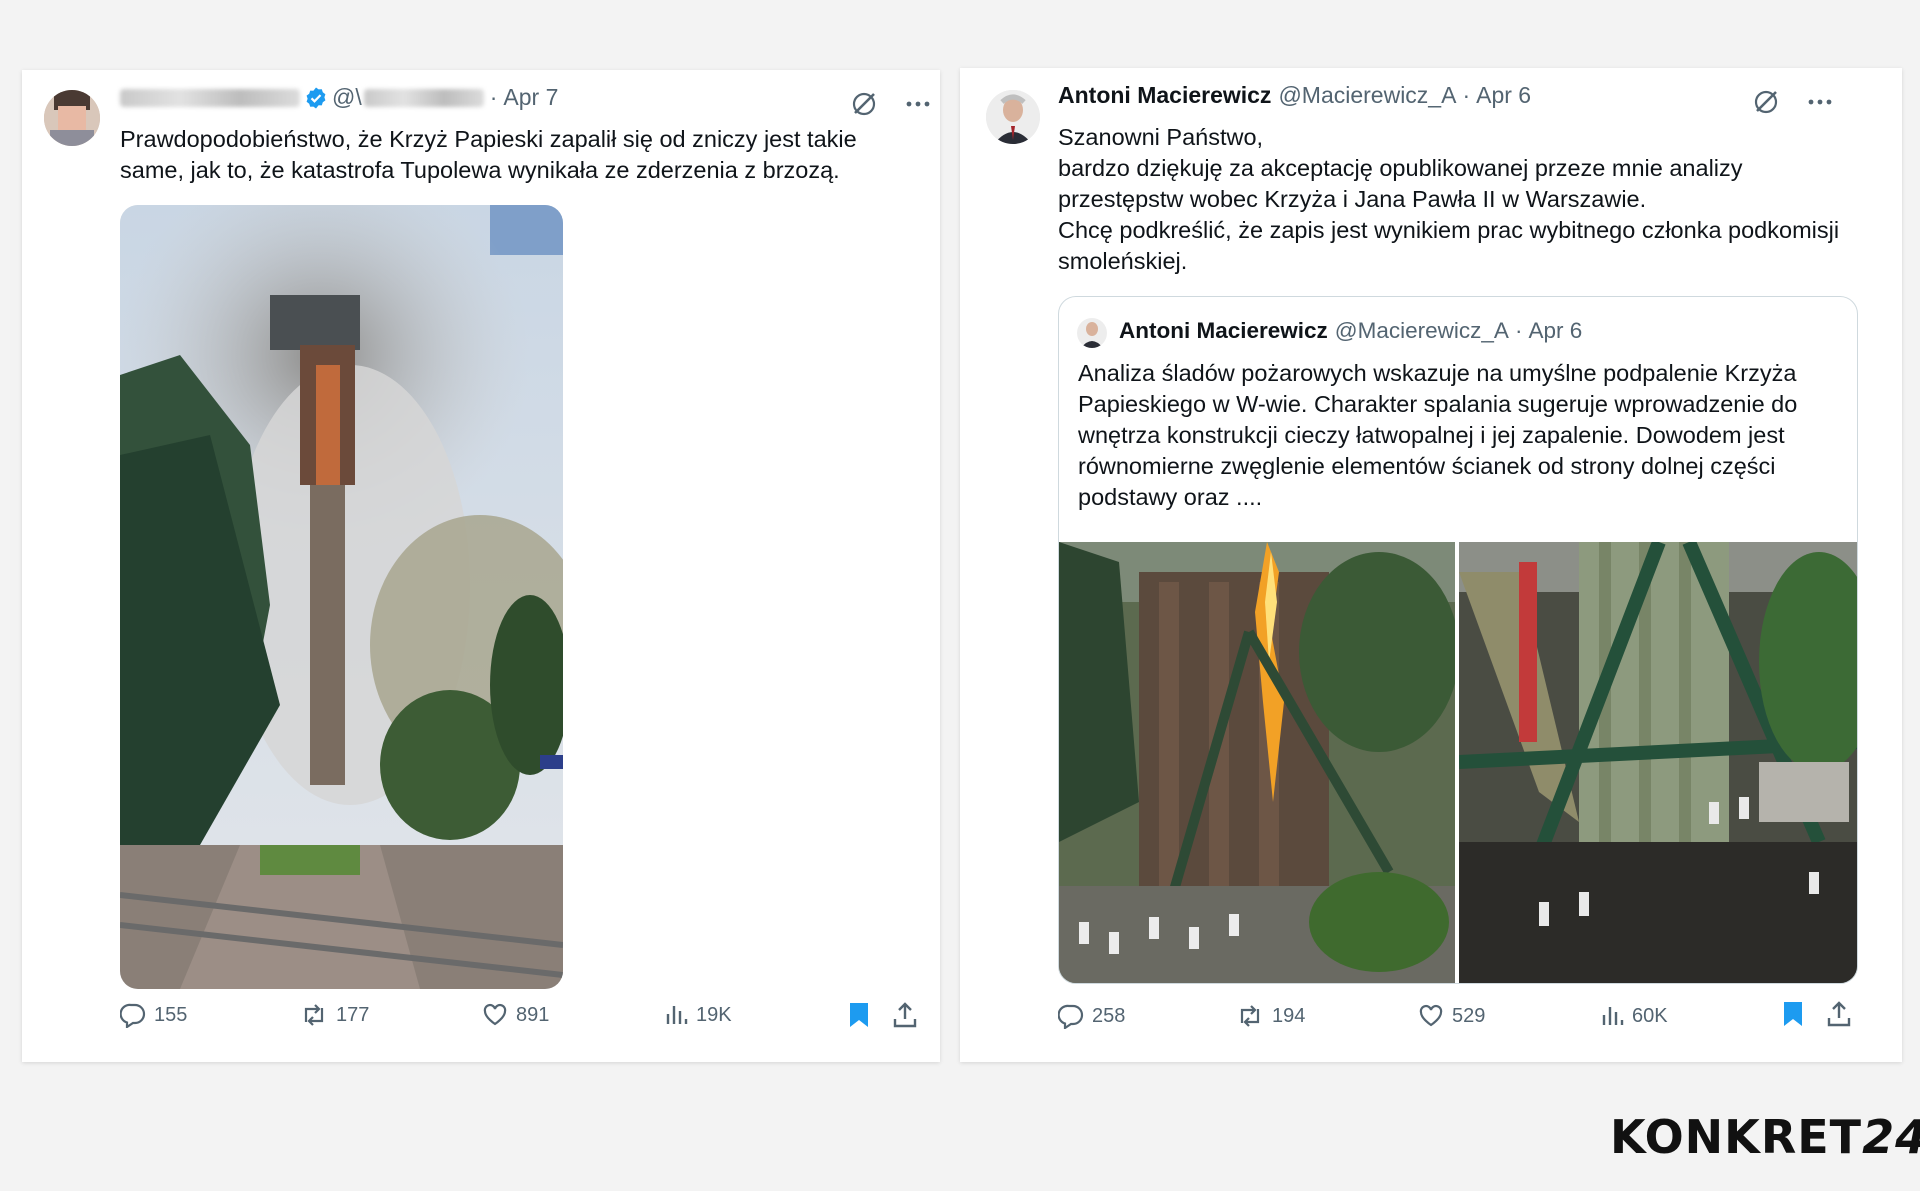 Image resolution: width=1920 pixels, height=1191 pixels. Describe the element at coordinates (1270, 1016) in the screenshot. I see `repost-button: 194` at that location.